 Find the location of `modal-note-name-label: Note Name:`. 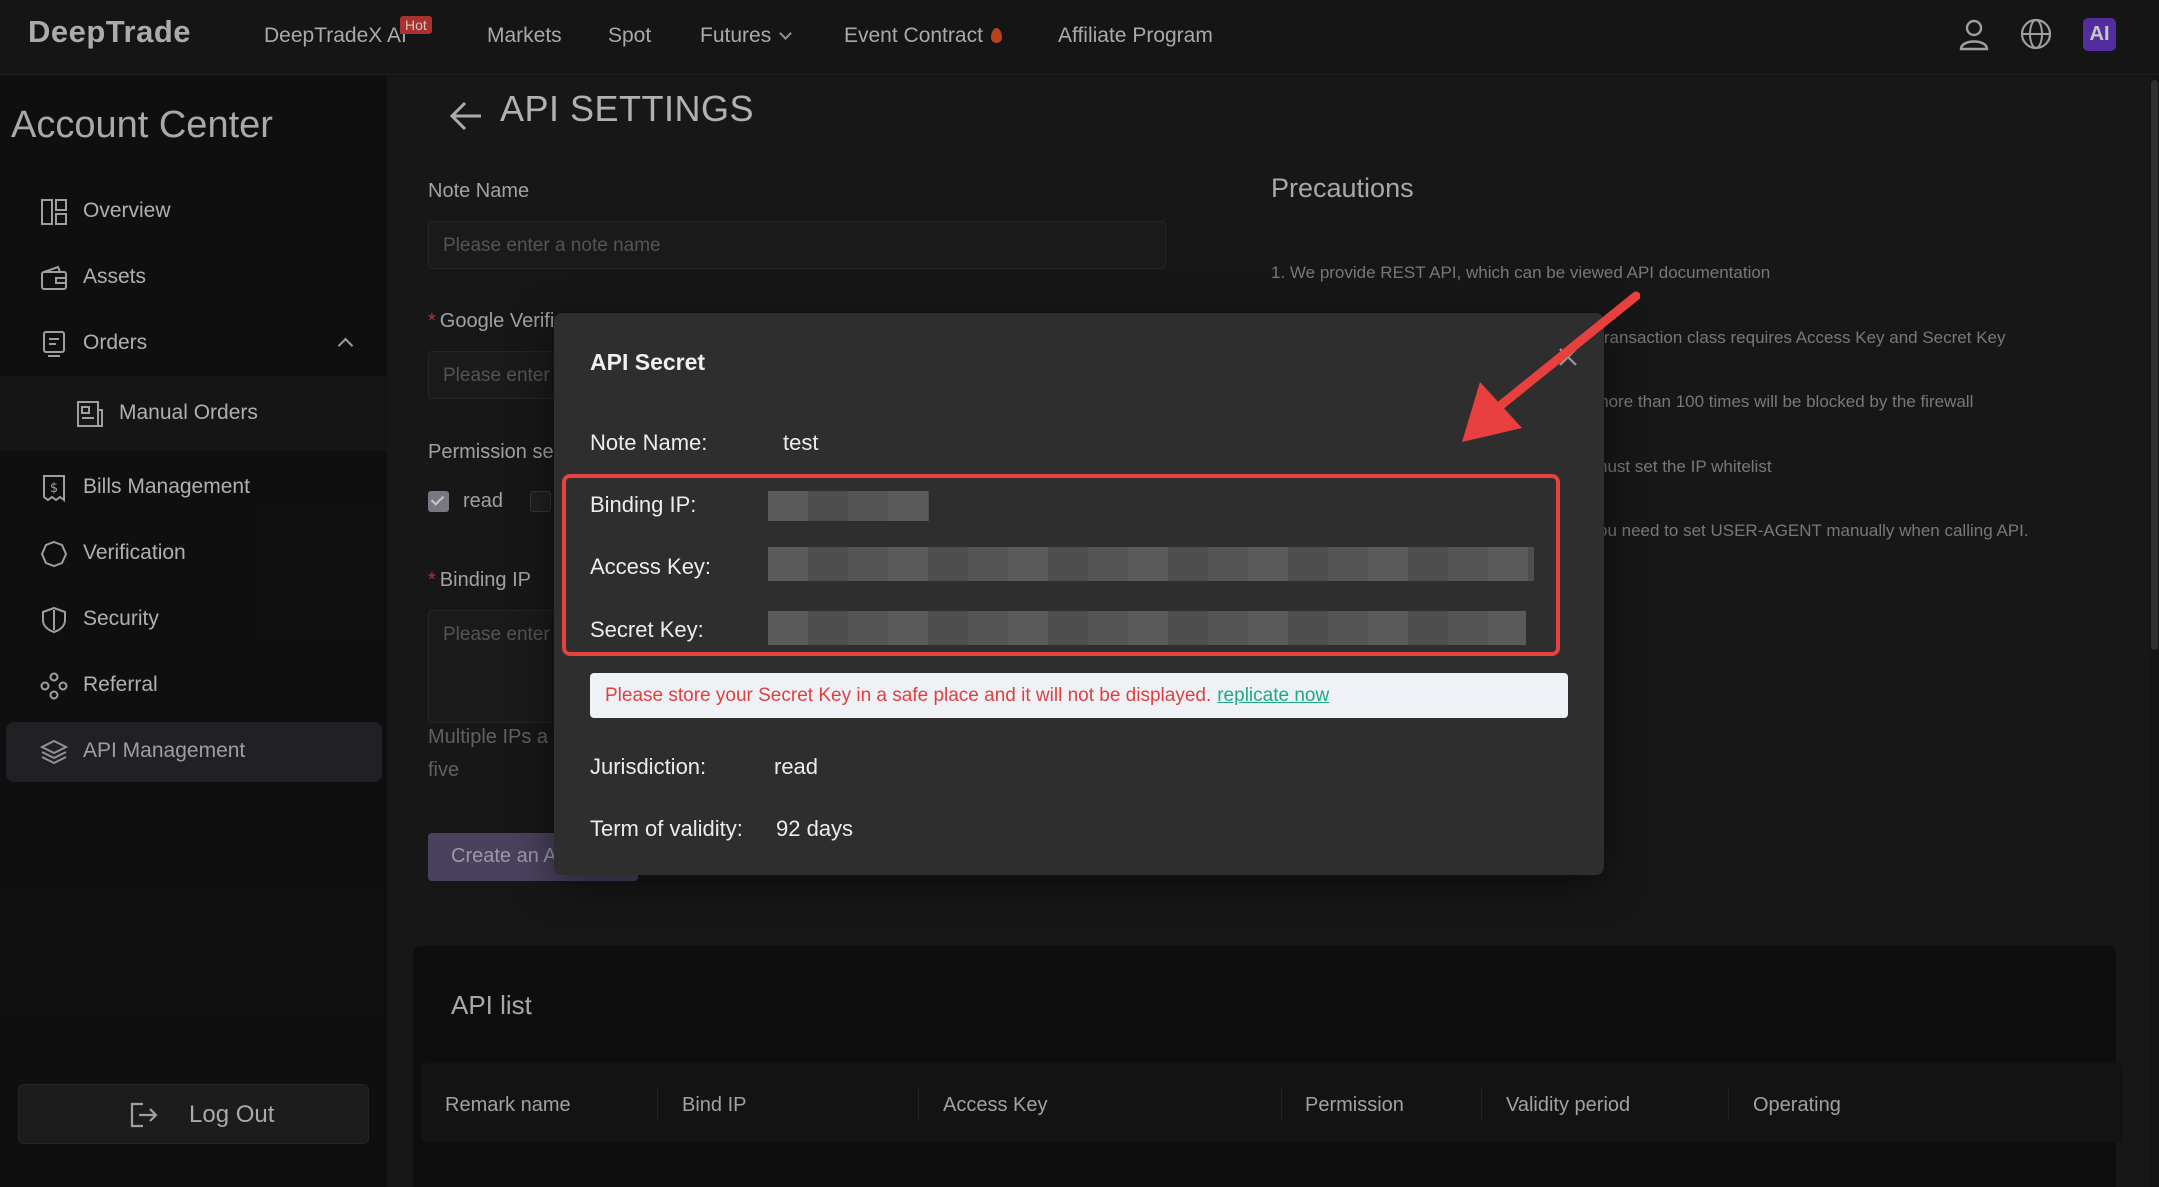

modal-note-name-label: Note Name: is located at coordinates (649, 442).